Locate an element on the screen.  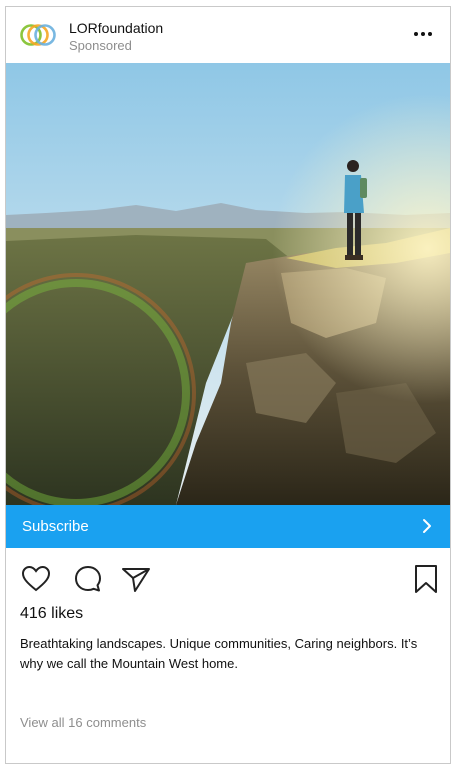
comment-bubble-icon is located at coordinates (88, 579).